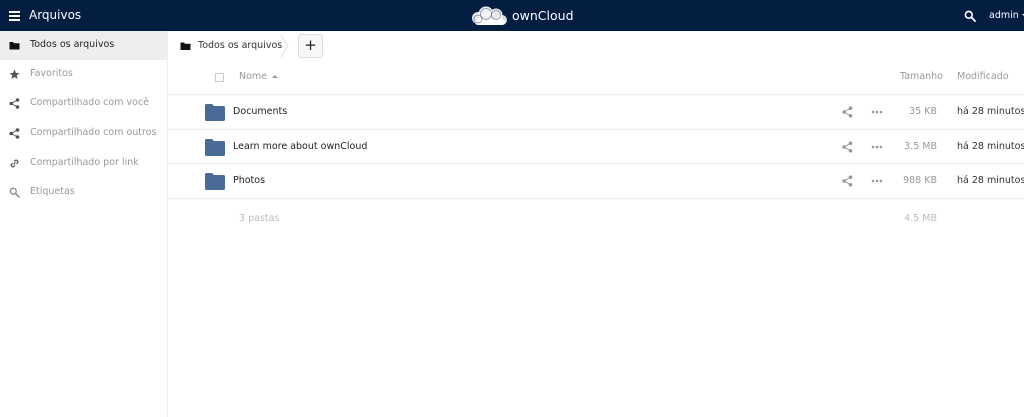 This screenshot has width=1024, height=417. I want to click on table-row: Documents 35 KB há 28 minutos, so click(596, 112).